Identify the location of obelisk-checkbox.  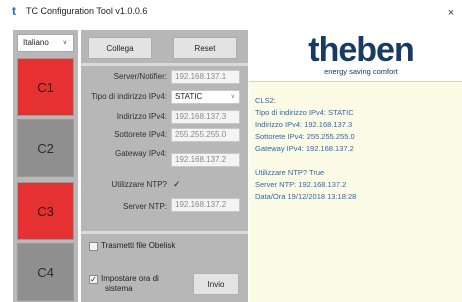
(93, 246).